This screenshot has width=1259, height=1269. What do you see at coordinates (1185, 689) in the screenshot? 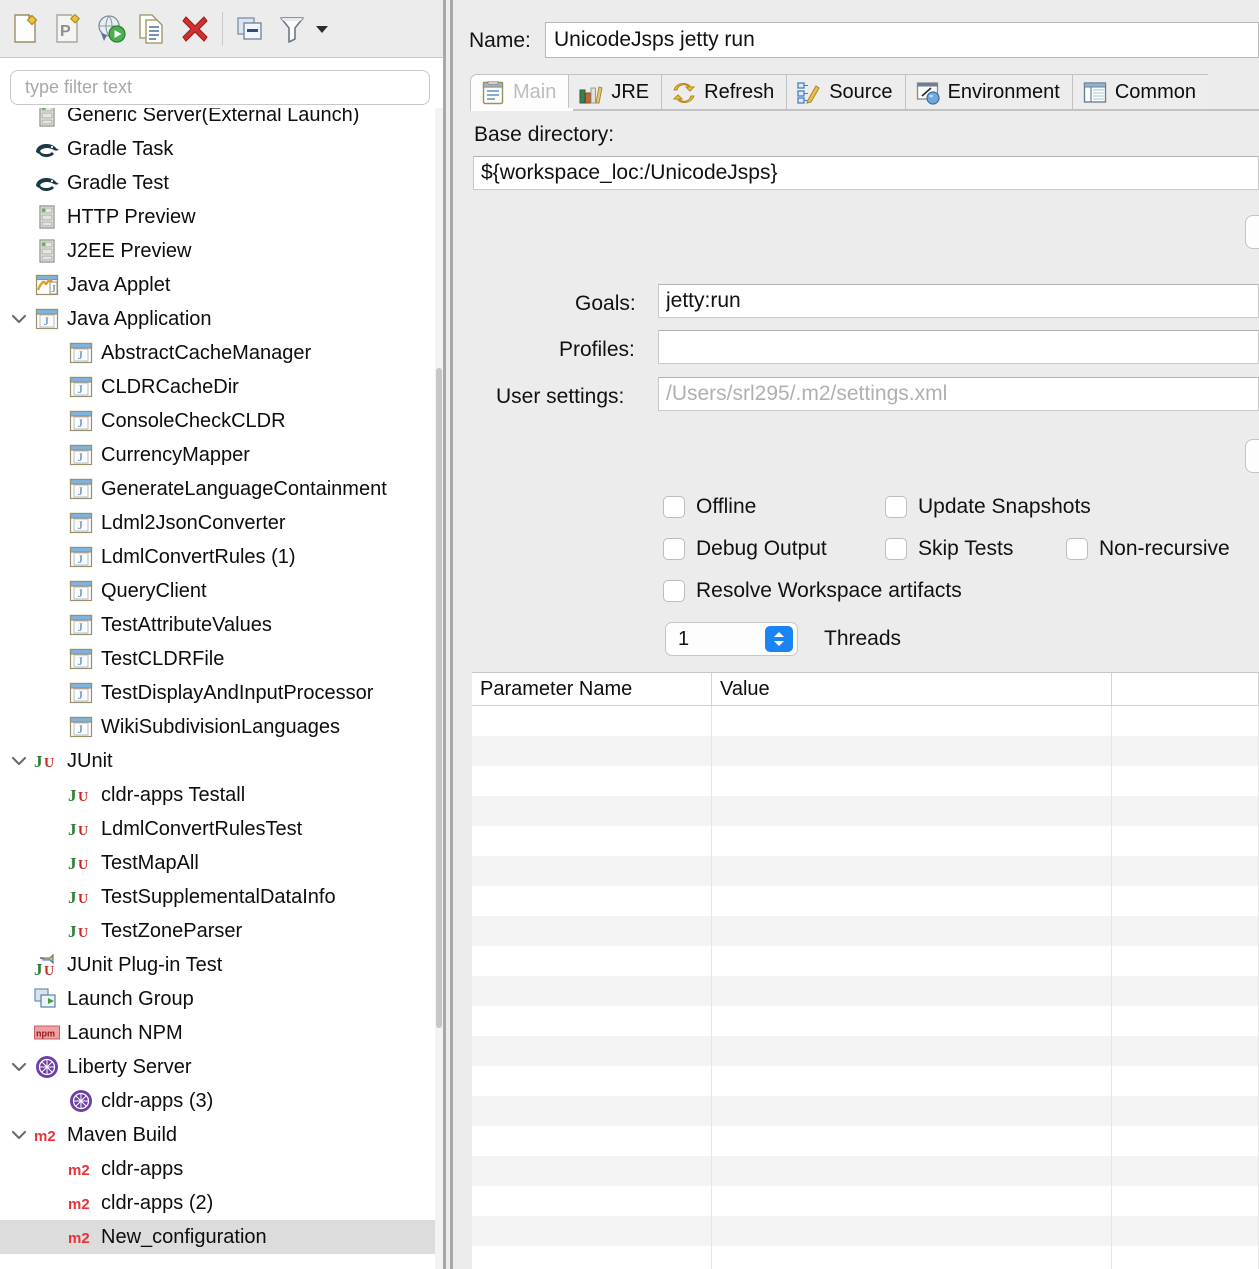
I see `column-header-extra` at bounding box center [1185, 689].